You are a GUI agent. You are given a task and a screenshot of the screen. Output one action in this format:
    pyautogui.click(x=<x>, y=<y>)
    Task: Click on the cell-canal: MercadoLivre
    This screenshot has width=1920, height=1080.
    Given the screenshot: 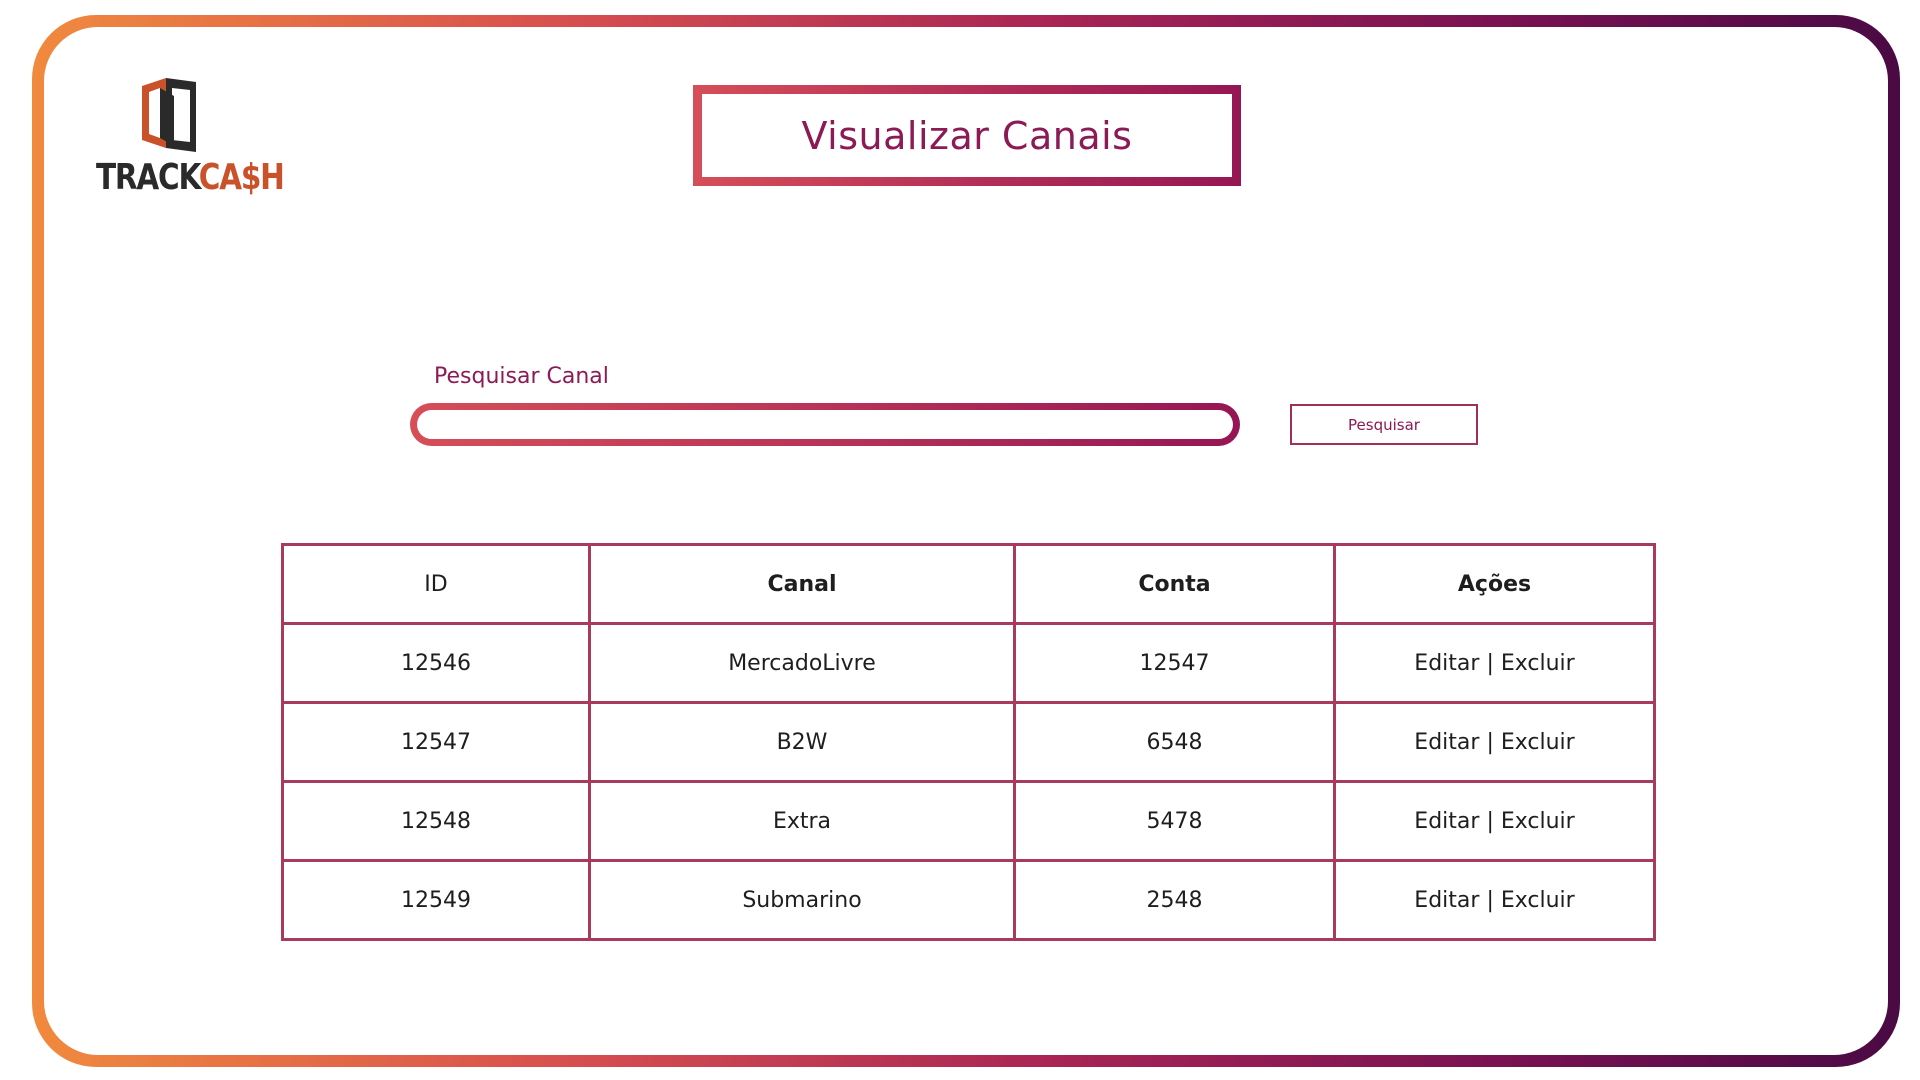 What is the action you would take?
    pyautogui.click(x=802, y=663)
    